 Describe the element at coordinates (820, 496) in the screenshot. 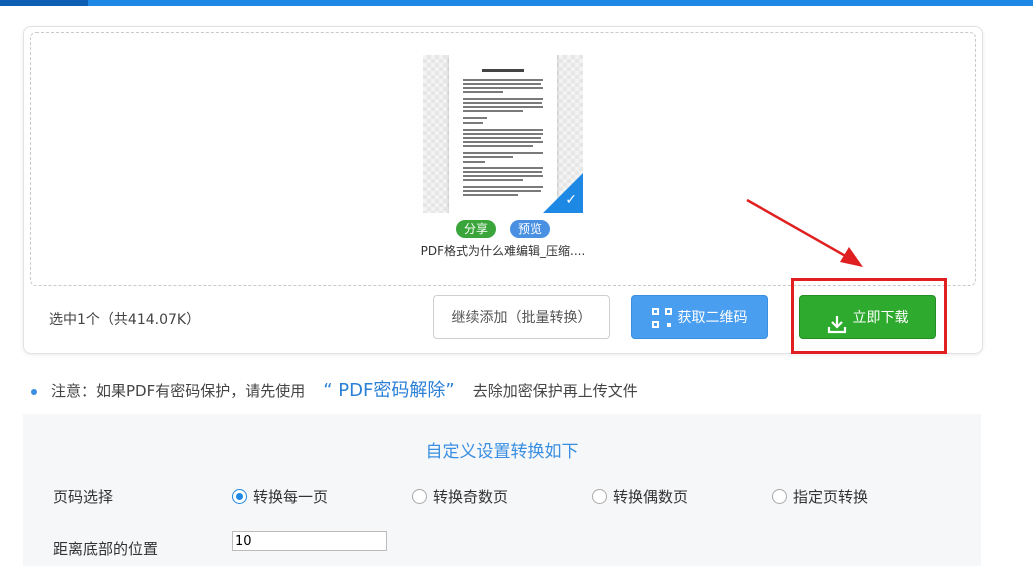

I see `radio-specified-pages: 指定页转换` at that location.